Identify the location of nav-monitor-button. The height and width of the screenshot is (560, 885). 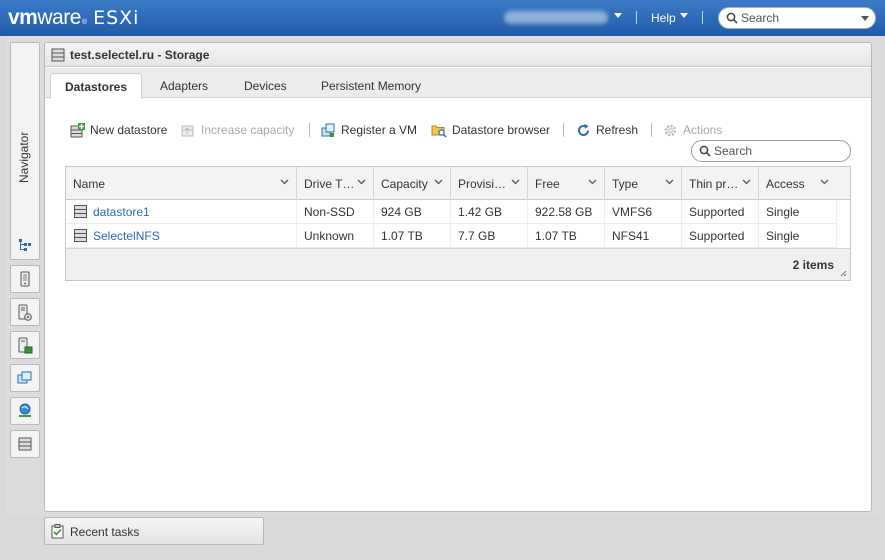
(25, 345).